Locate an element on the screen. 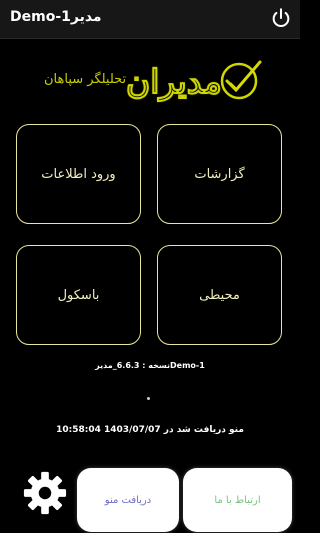  tile-data-entry: ورود اطلاعات is located at coordinates (78, 174).